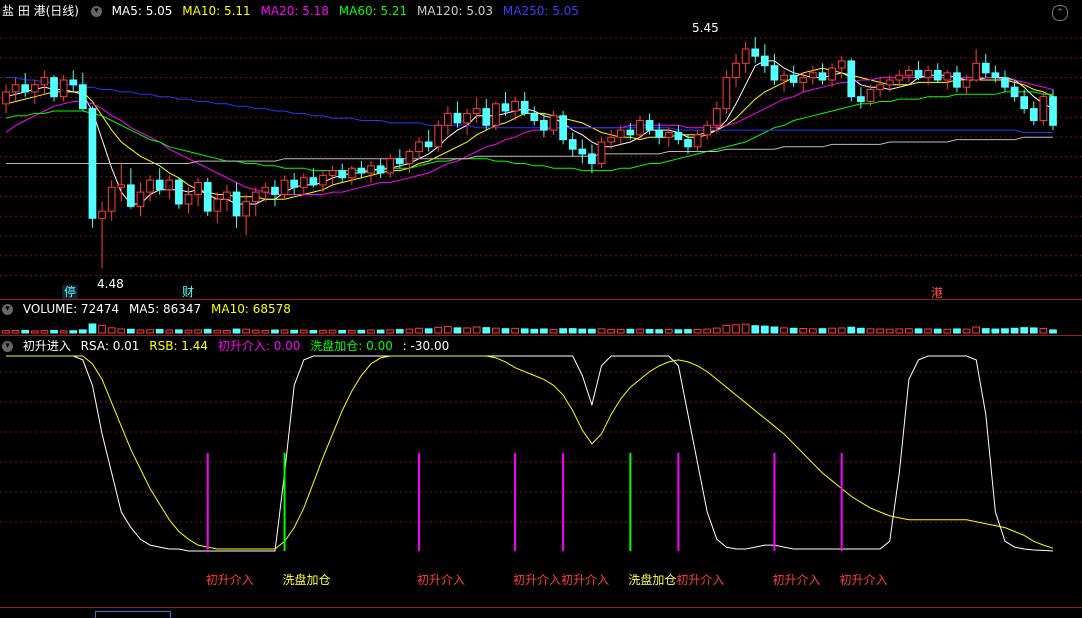 The image size is (1082, 618). What do you see at coordinates (705, 28) in the screenshot?
I see `high-price-label: 5.45` at bounding box center [705, 28].